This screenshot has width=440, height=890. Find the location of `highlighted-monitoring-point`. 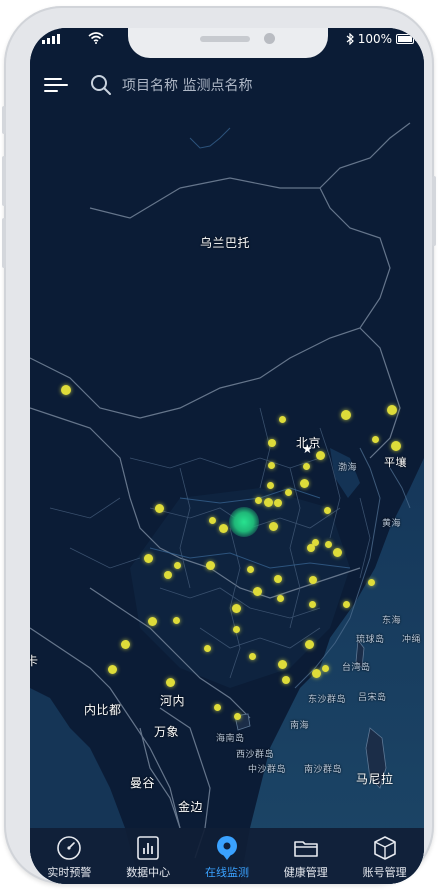

highlighted-monitoring-point is located at coordinates (244, 522).